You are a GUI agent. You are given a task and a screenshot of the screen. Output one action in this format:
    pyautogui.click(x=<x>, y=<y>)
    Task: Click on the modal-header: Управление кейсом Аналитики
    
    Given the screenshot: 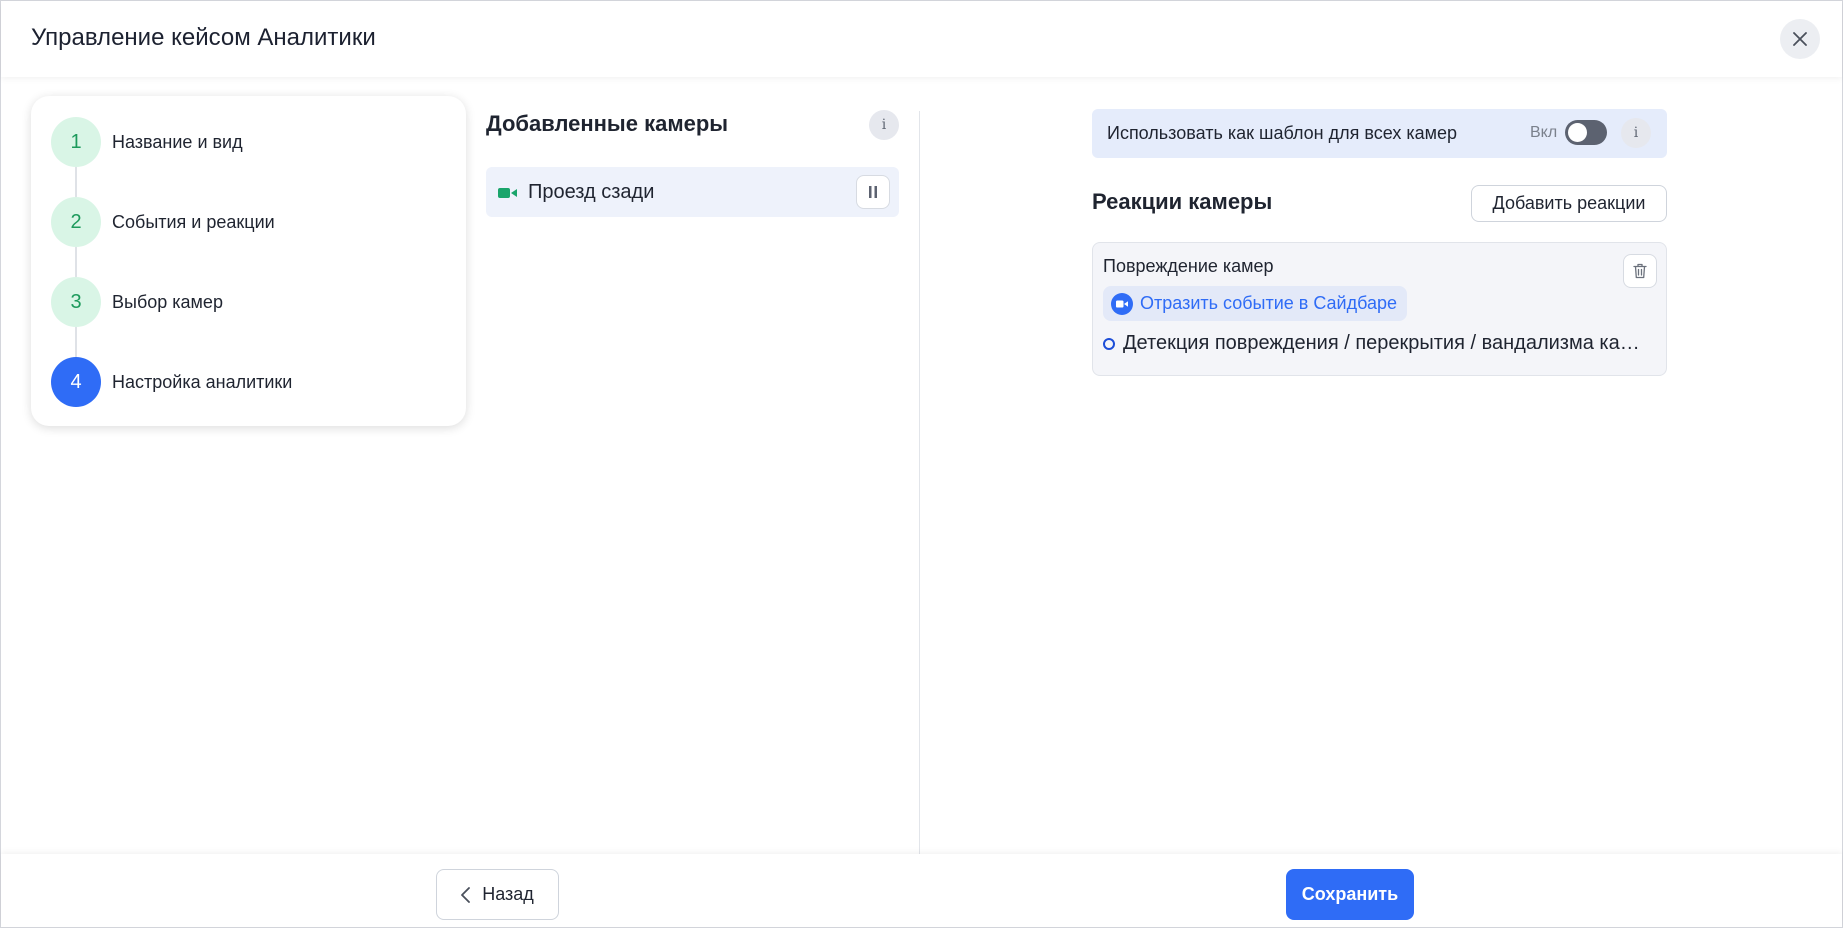 What is the action you would take?
    pyautogui.click(x=921, y=39)
    